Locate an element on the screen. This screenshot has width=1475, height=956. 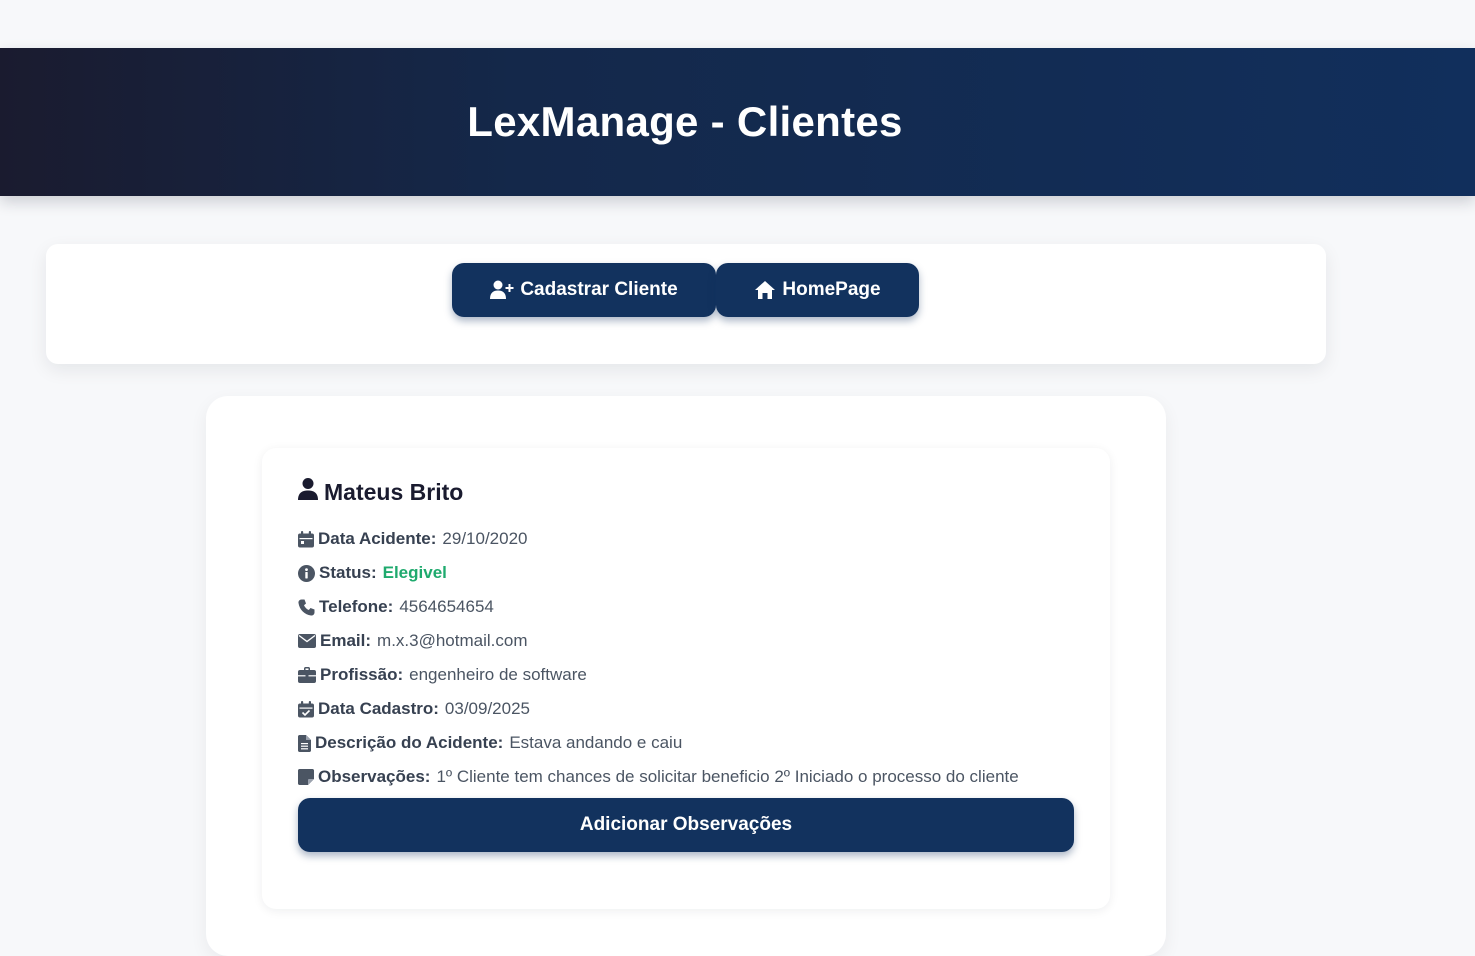
homepage-button: HomePage is located at coordinates (817, 290).